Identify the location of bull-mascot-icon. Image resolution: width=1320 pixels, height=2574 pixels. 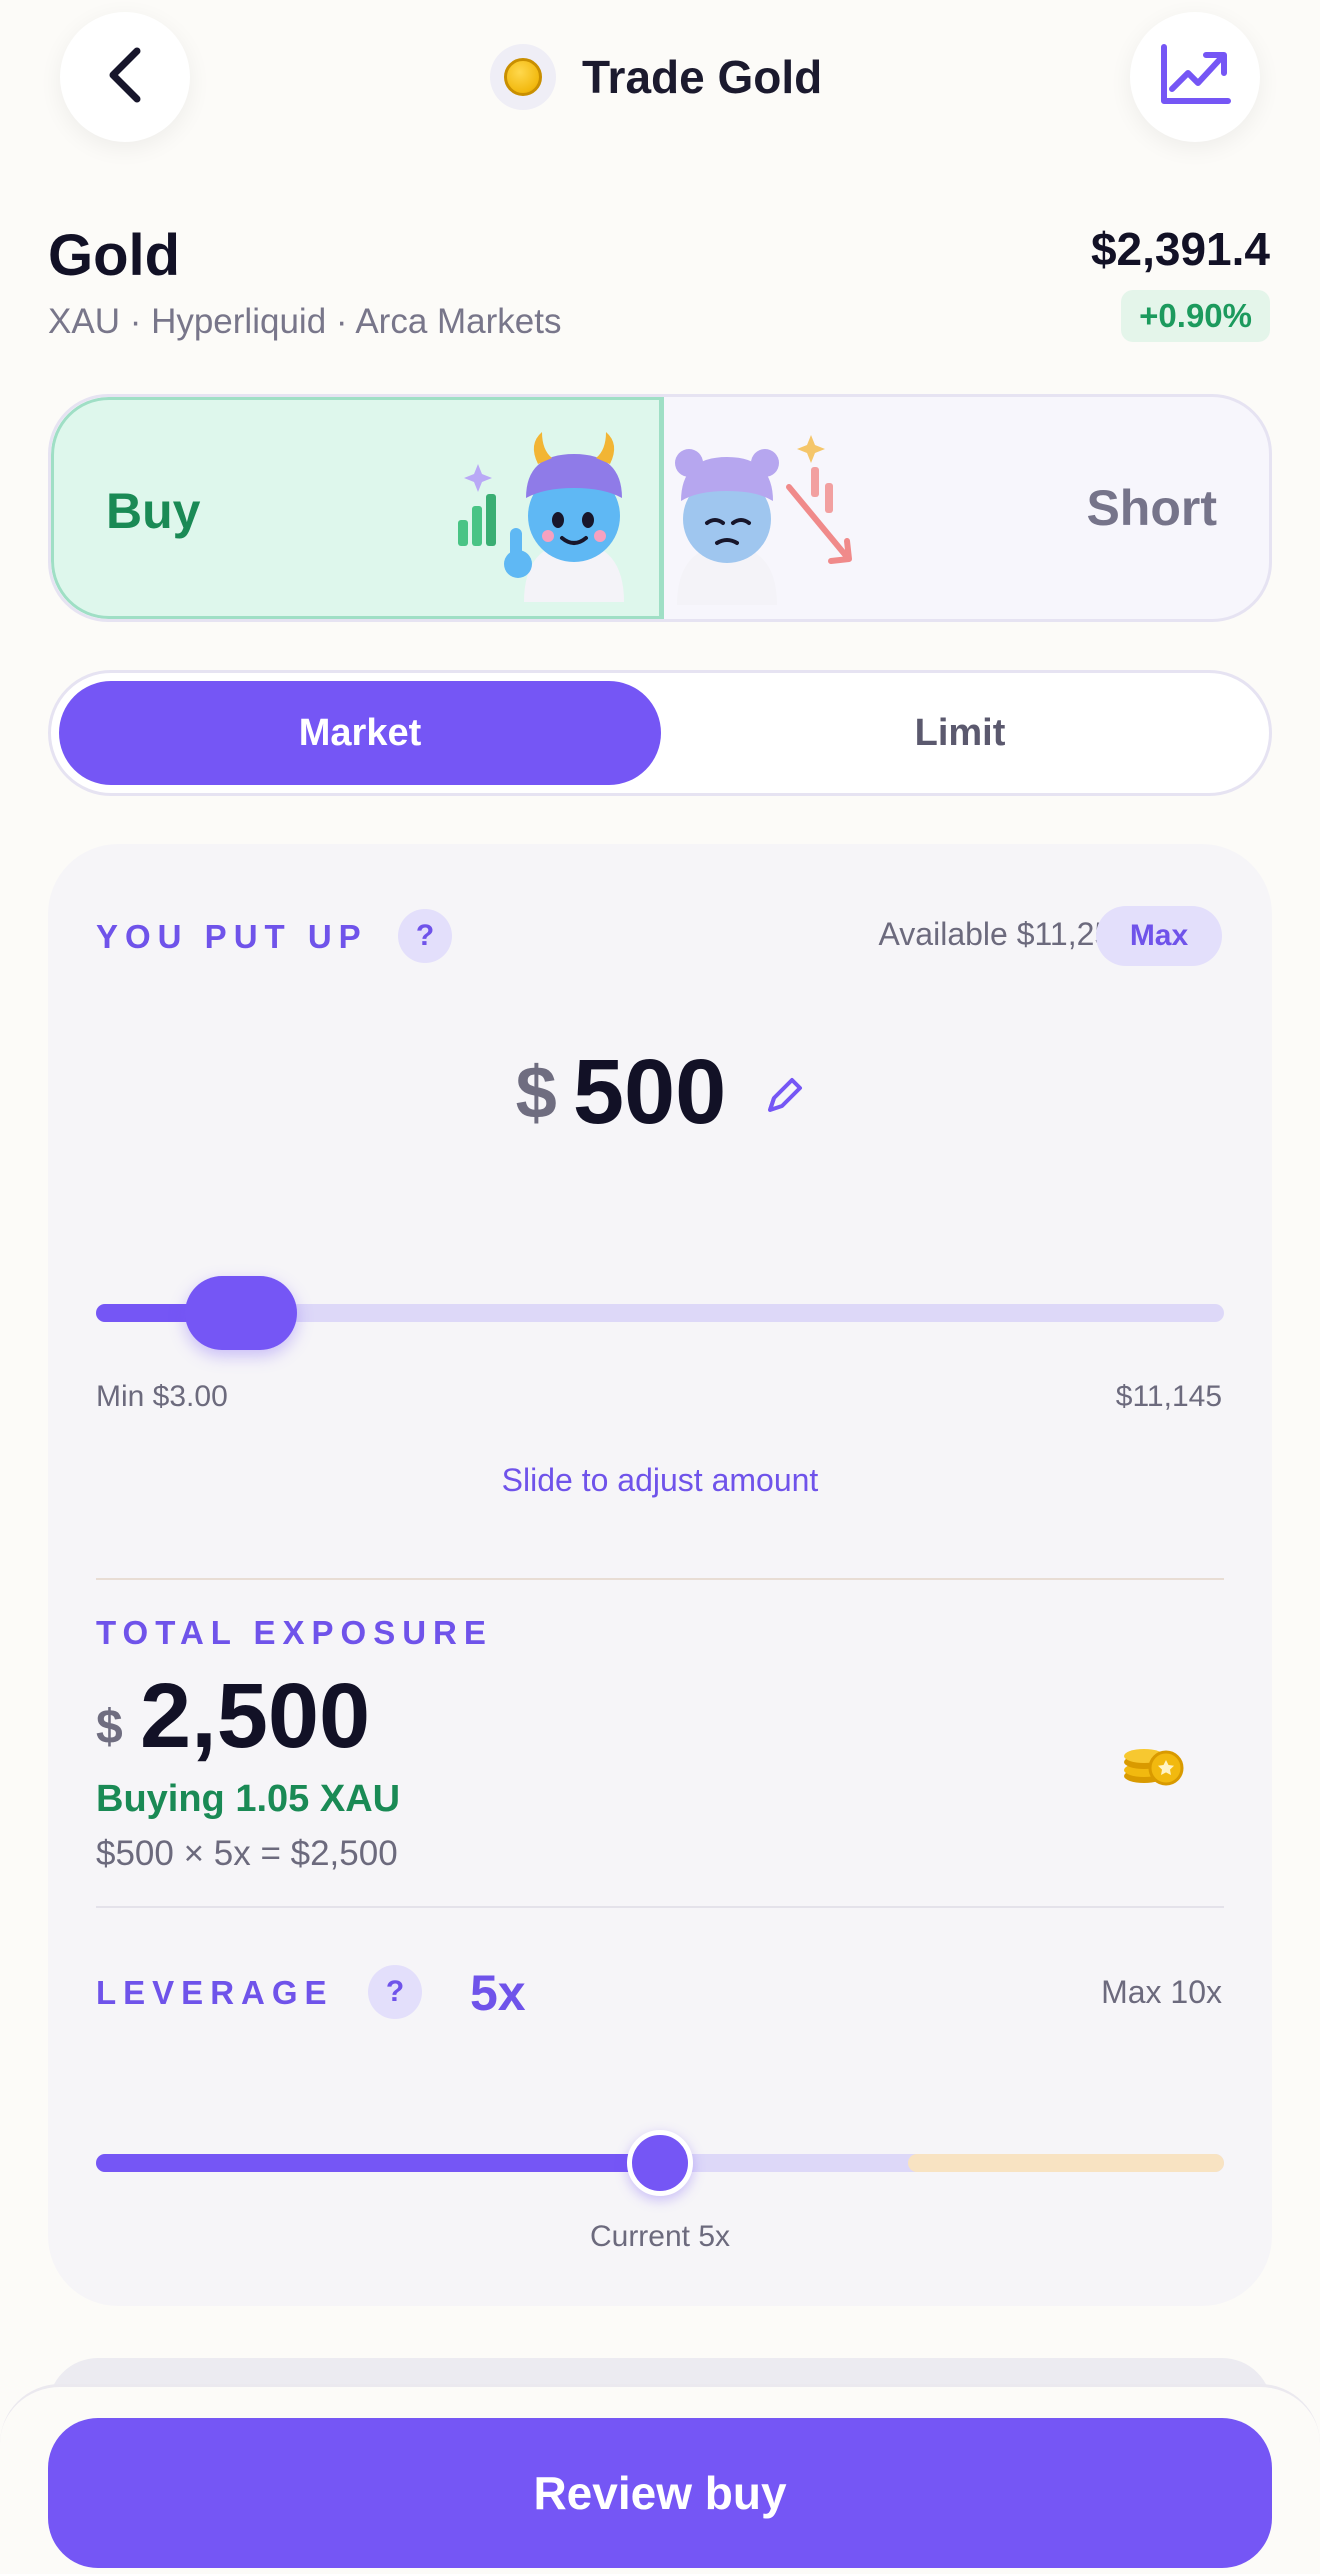
(541, 517).